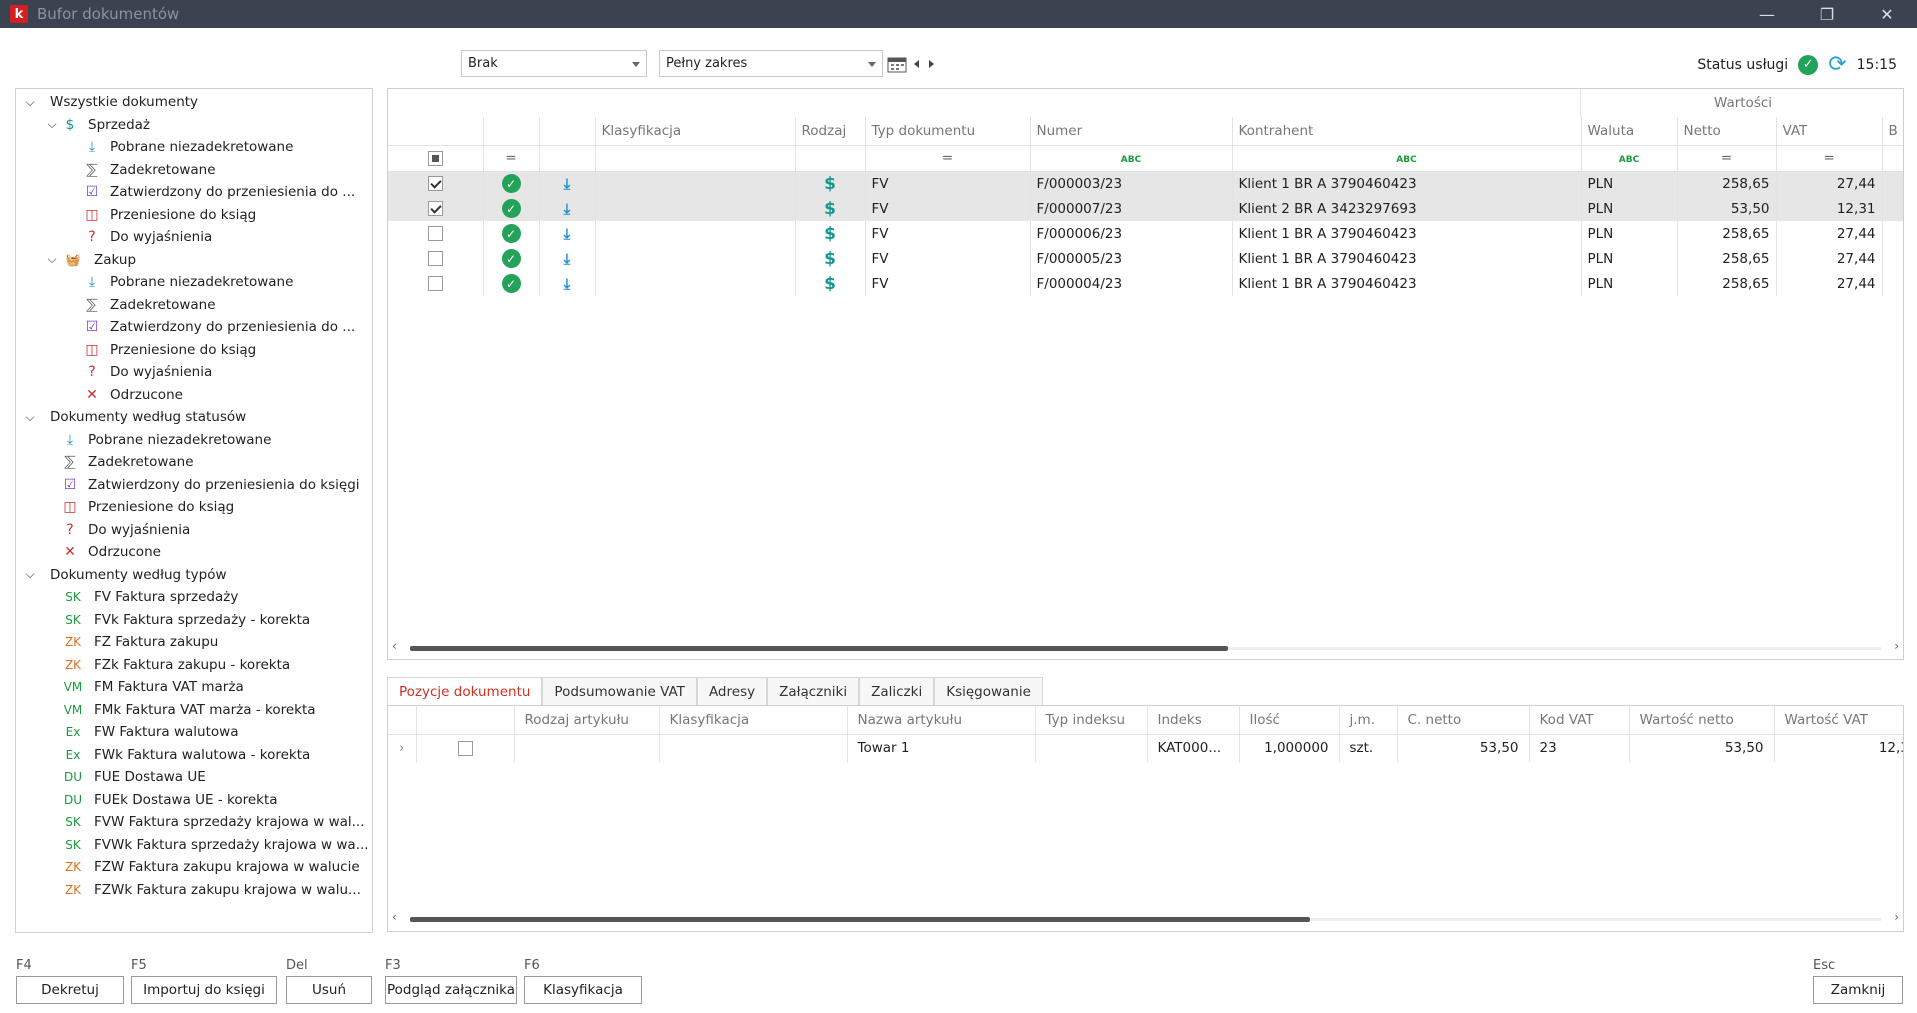  Describe the element at coordinates (948, 131) in the screenshot. I see `column-header: Typ dokumentu` at that location.